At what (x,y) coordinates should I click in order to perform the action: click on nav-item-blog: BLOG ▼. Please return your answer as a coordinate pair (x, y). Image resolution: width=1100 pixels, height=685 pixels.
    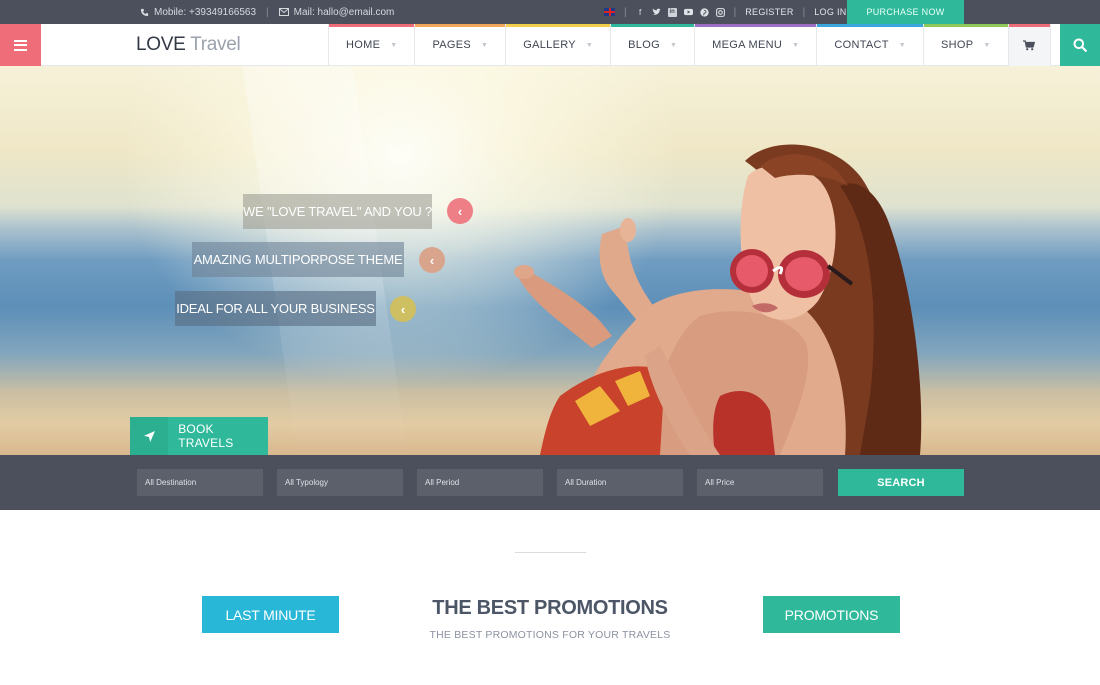
    Looking at the image, I should click on (652, 45).